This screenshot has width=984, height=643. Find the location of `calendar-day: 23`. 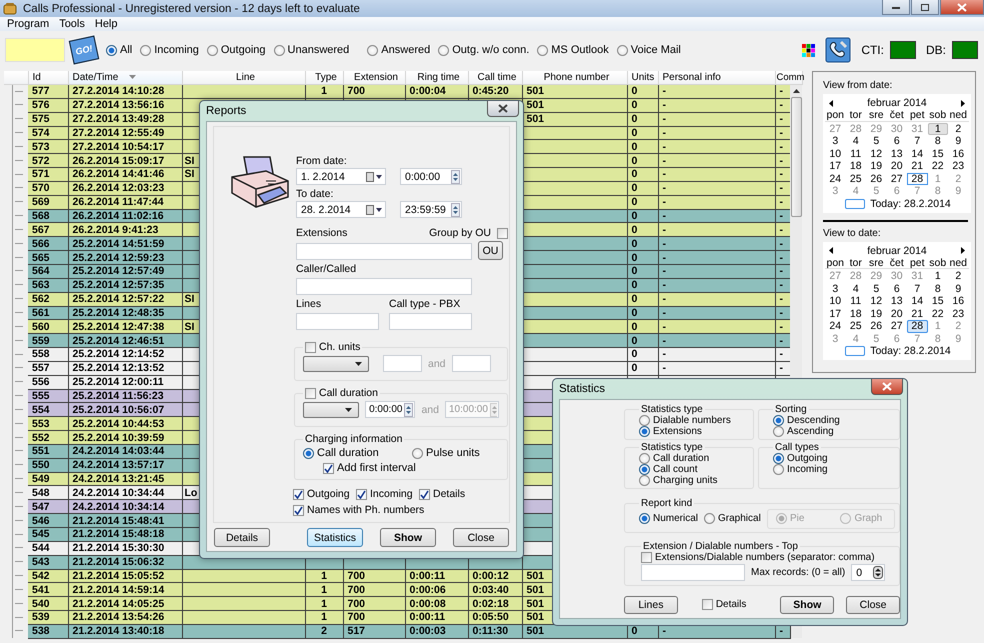

calendar-day: 23 is located at coordinates (958, 166).